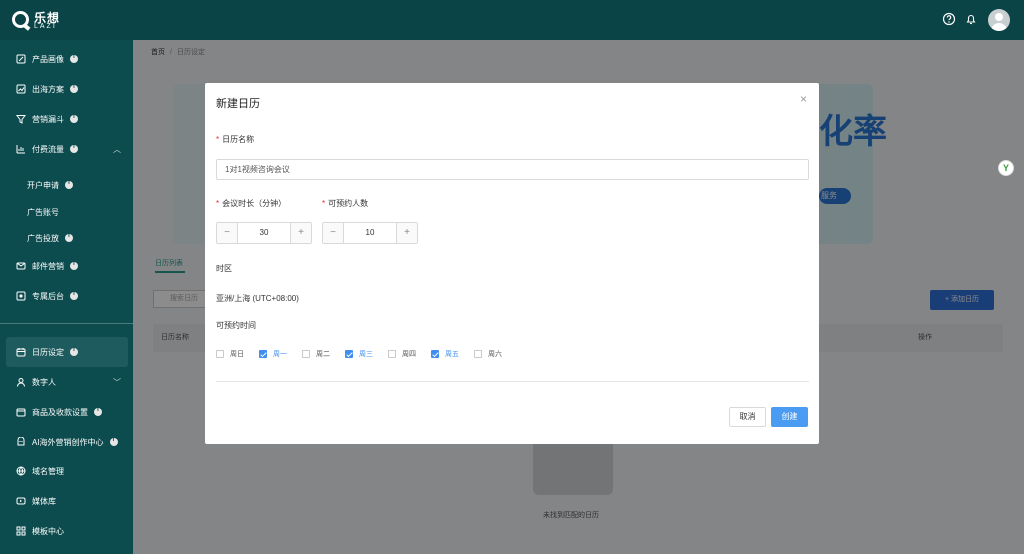  I want to click on dialog-title: 新建日历, so click(238, 104).